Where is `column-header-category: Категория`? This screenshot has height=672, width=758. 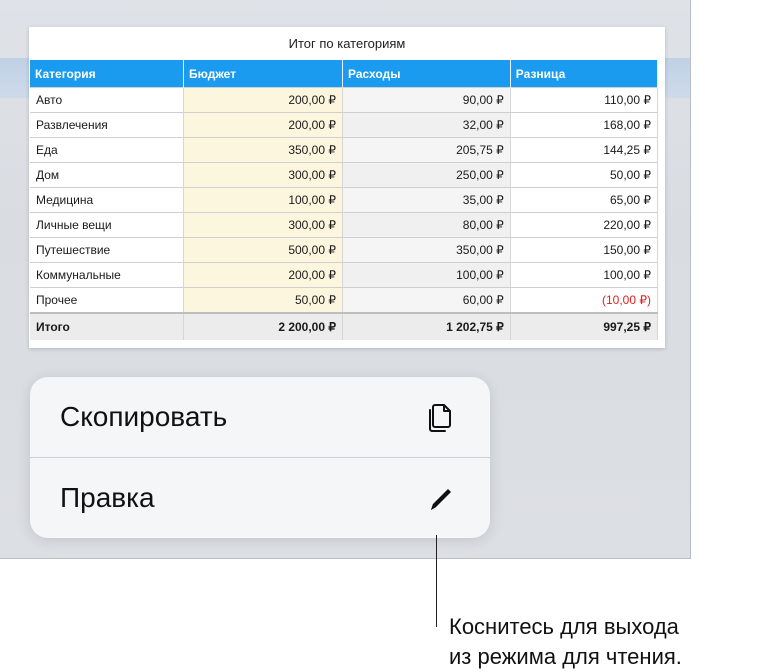
column-header-category: Категория is located at coordinates (107, 74).